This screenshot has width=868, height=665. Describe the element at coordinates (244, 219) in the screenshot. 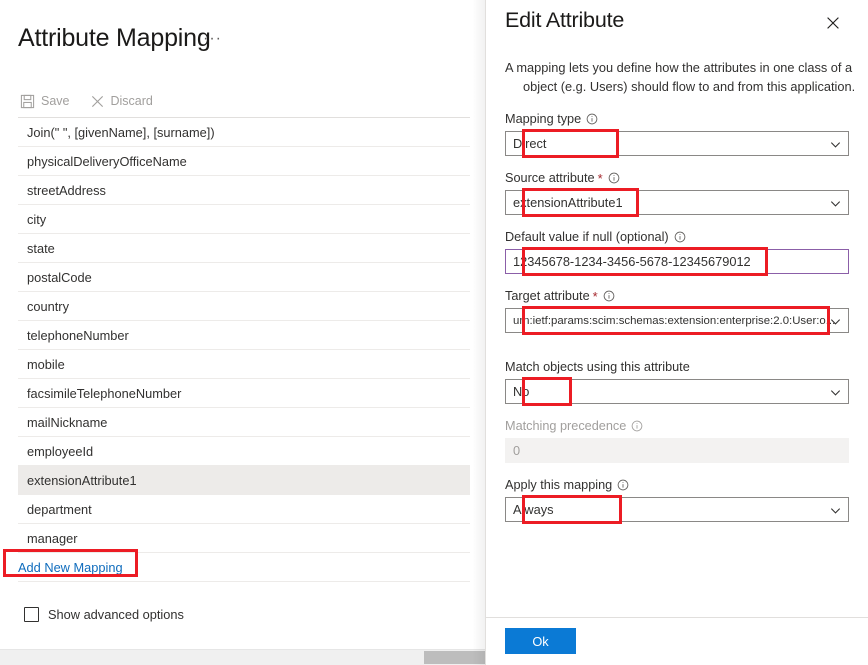

I see `mapping-list-item: city` at that location.